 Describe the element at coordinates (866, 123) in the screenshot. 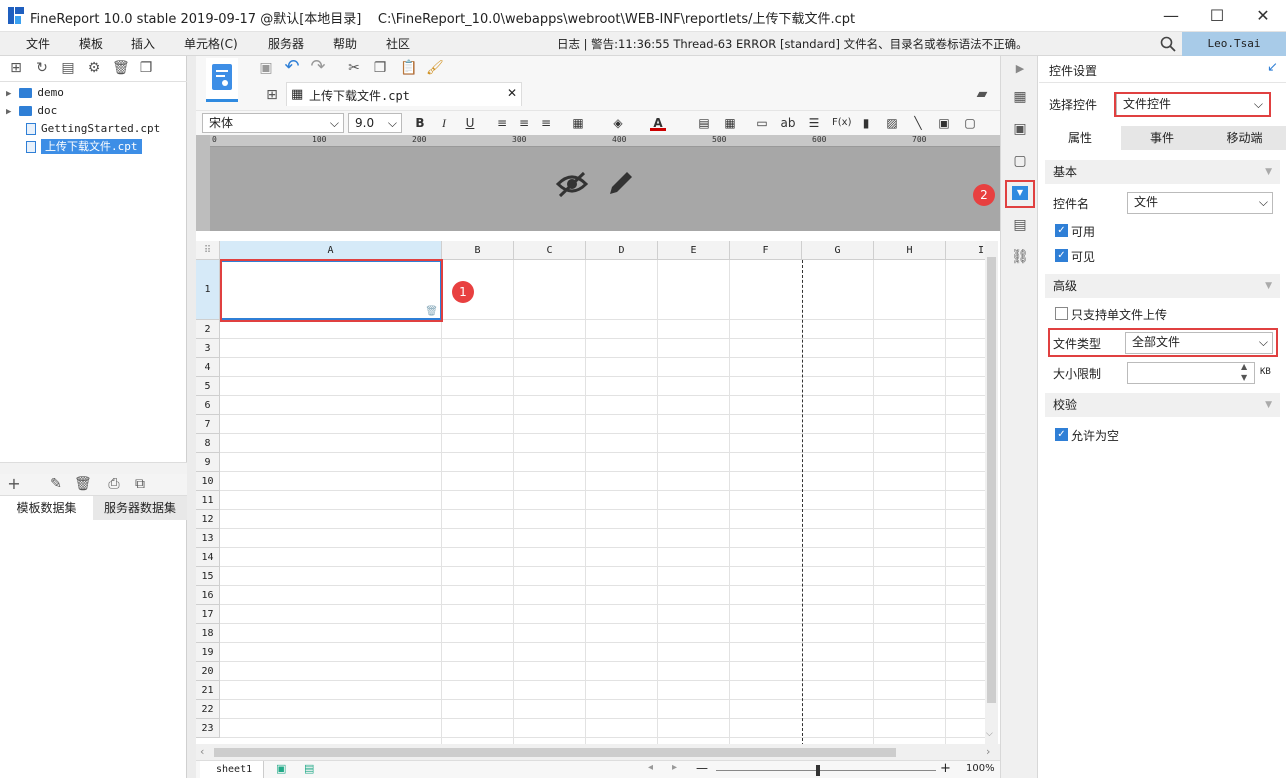

I see `chart-icon: ▮` at that location.